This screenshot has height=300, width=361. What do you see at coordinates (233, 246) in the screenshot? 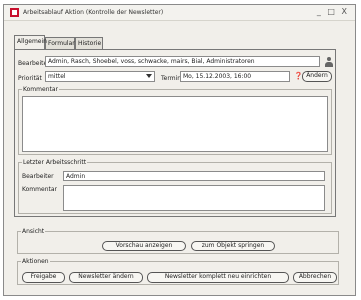
I see `zum-objekt-springen-button: zum Objekt springen` at bounding box center [233, 246].